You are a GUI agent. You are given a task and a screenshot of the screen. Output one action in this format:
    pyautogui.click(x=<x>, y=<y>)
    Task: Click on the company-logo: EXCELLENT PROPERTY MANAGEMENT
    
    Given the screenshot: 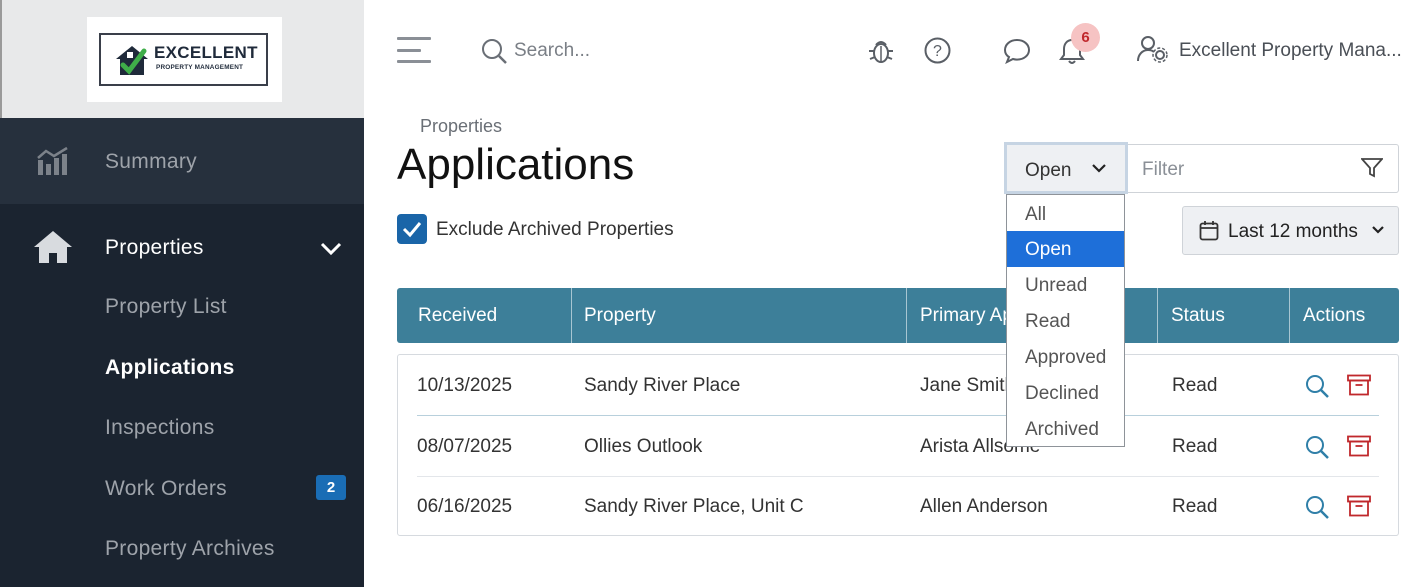 What is the action you would take?
    pyautogui.click(x=184, y=59)
    